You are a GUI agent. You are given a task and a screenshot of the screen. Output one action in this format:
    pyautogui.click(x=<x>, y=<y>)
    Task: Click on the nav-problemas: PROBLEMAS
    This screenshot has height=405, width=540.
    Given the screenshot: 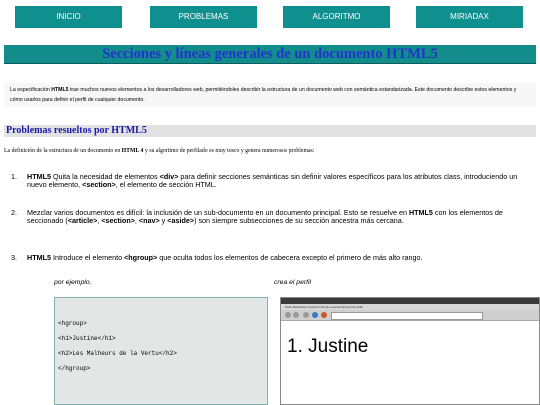 What is the action you would take?
    pyautogui.click(x=203, y=17)
    